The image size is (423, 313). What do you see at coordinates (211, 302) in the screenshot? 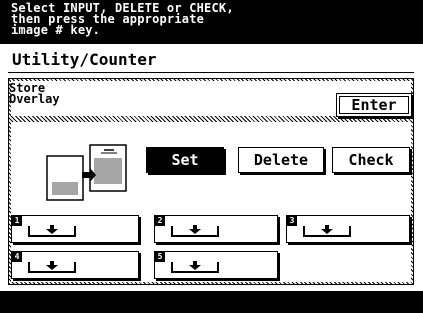
I see `footer-bar` at bounding box center [211, 302].